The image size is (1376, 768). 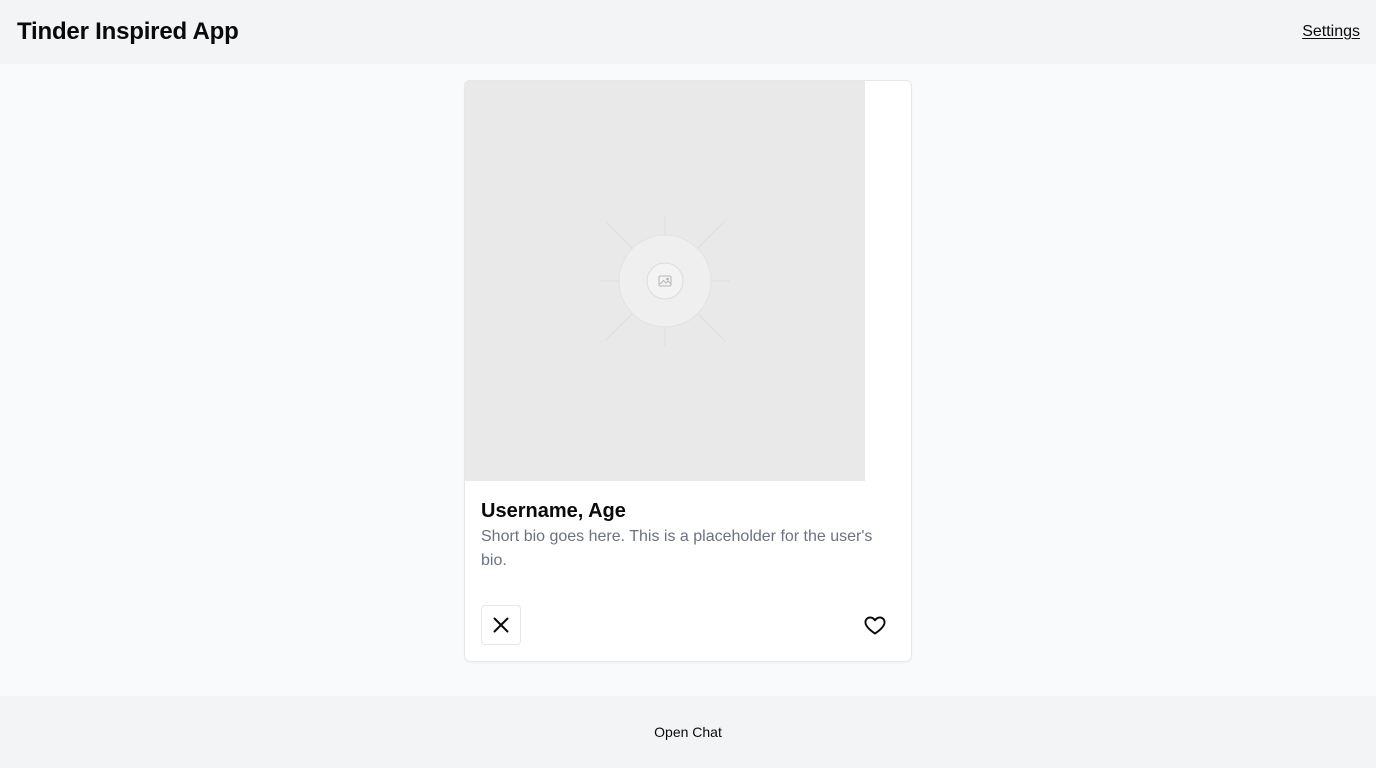 I want to click on close-icon, so click(x=501, y=625).